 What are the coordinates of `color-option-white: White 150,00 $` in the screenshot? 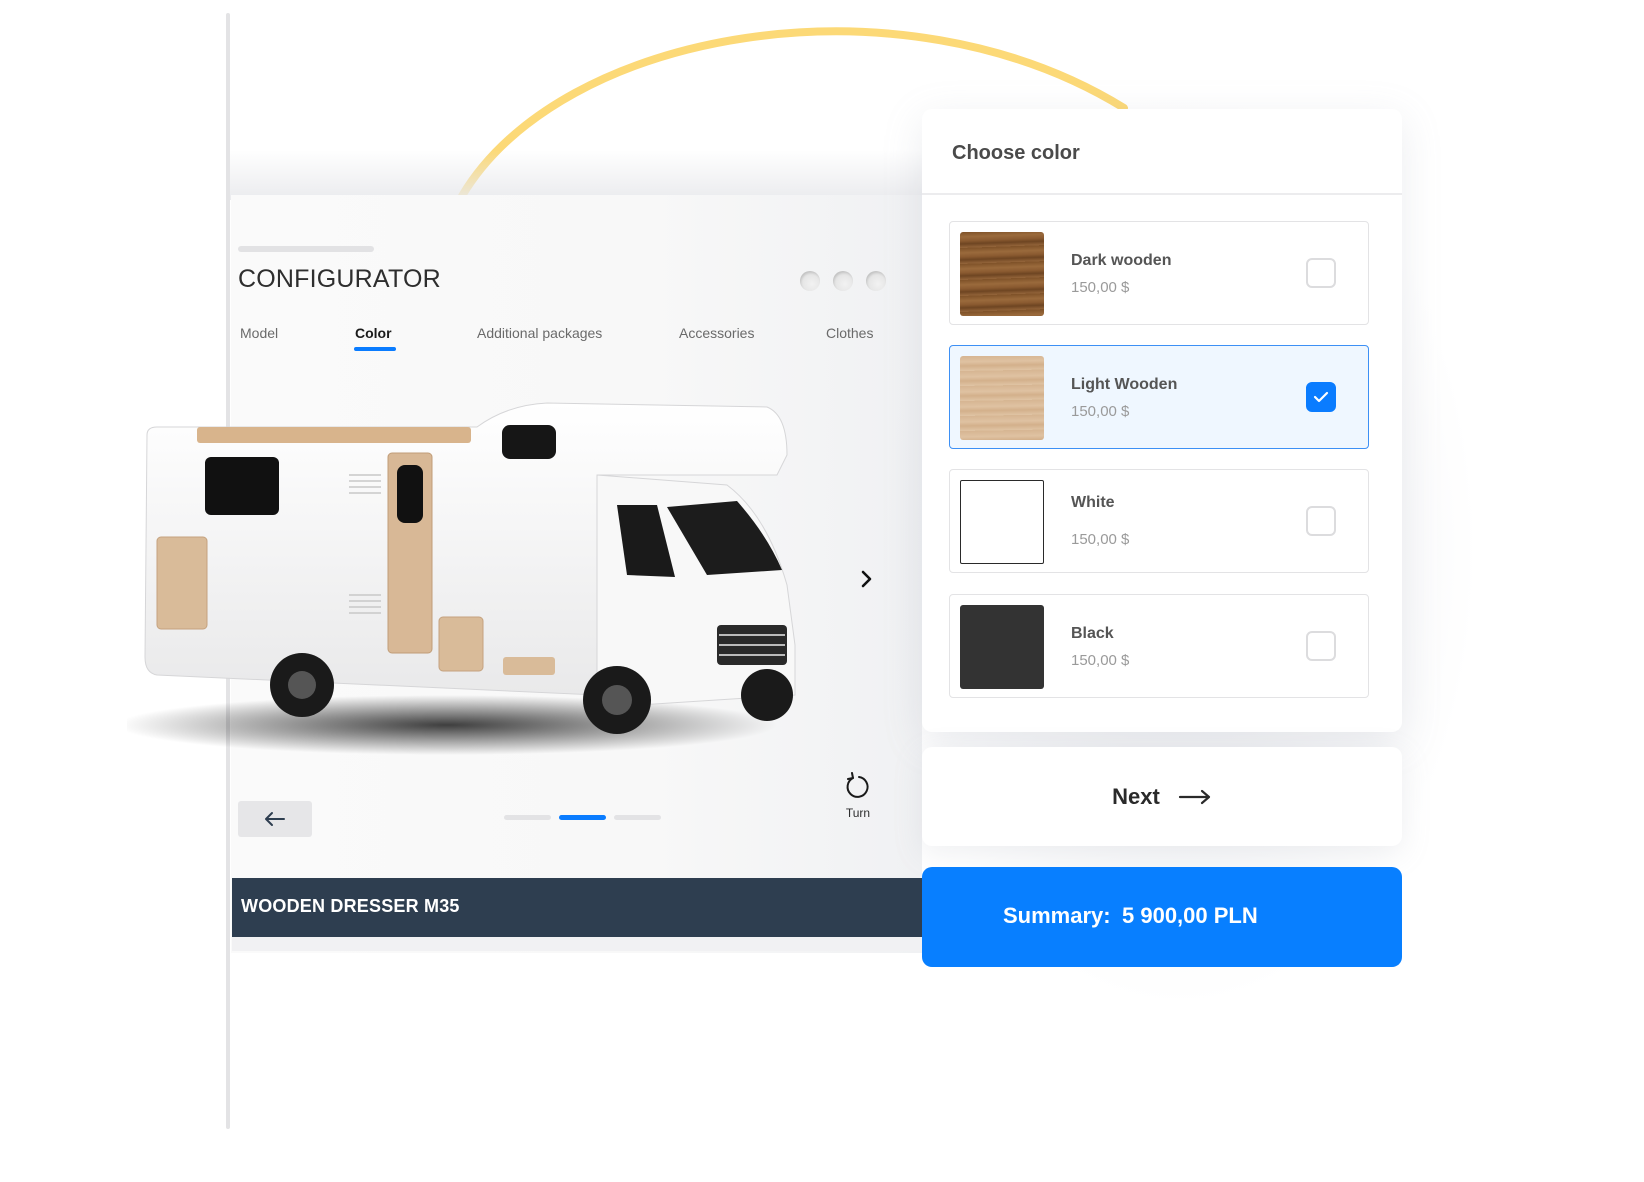 It's located at (1159, 521).